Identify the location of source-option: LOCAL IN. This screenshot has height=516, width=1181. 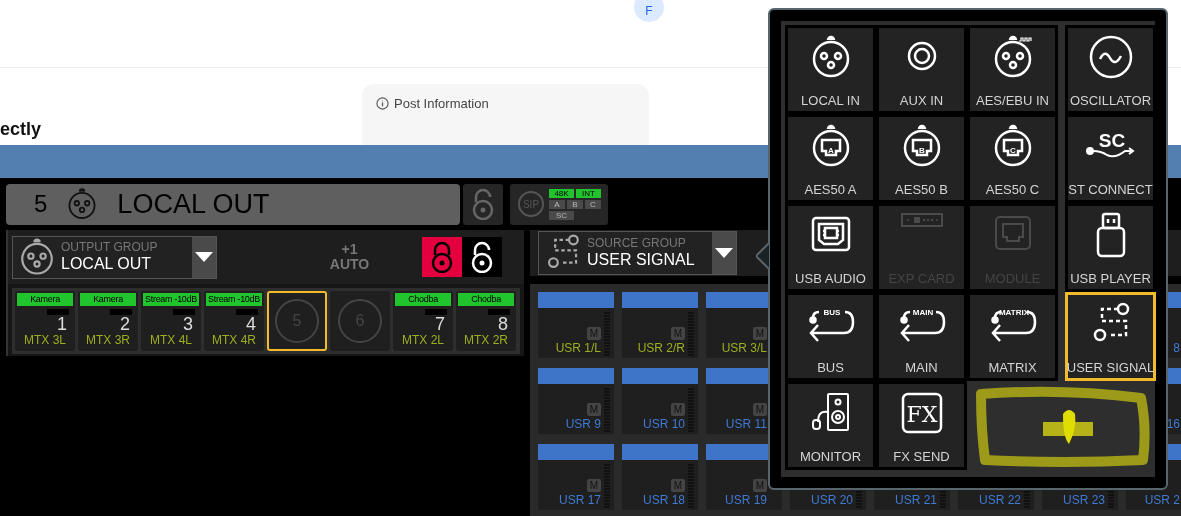
(830, 69).